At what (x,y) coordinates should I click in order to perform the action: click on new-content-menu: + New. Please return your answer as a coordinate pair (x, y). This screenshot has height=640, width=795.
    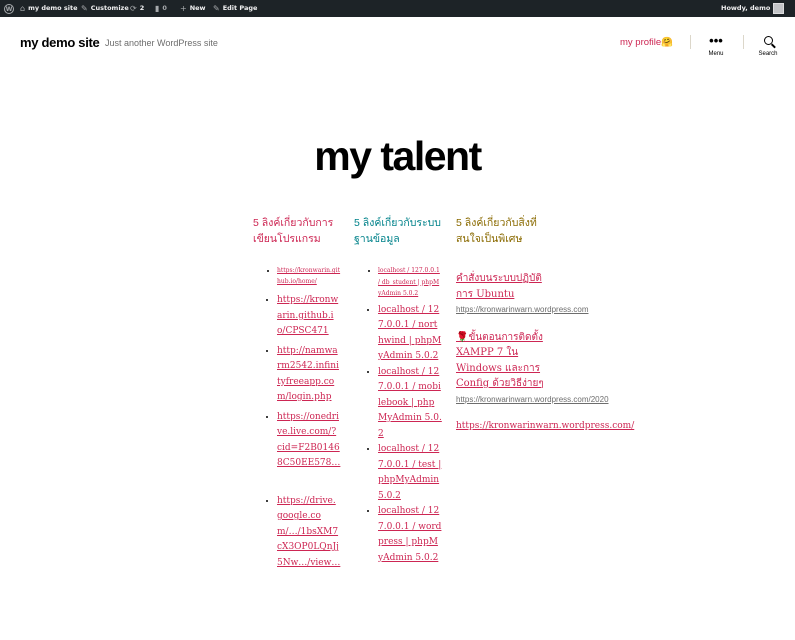
    Looking at the image, I should click on (193, 8).